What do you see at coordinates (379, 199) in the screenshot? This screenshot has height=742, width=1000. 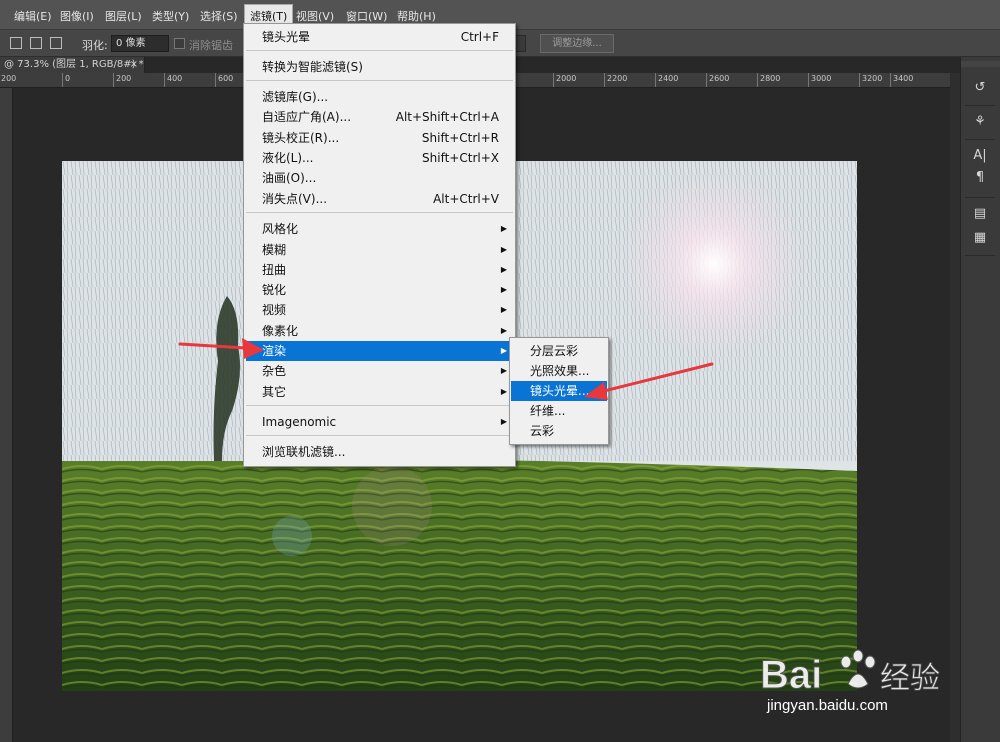 I see `menu-item-vanishing-point: 消失点(V)... Alt+Ctrl+V` at bounding box center [379, 199].